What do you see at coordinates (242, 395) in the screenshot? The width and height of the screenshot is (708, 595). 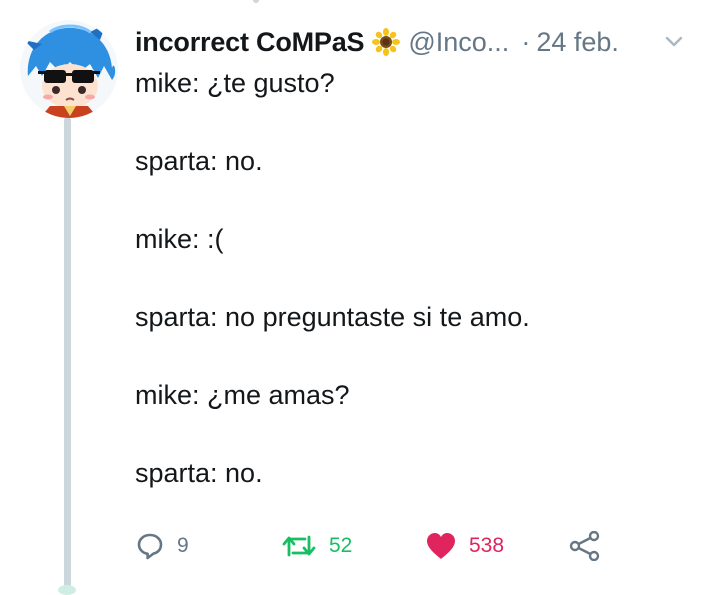 I see `tweet-line: mike: ¿me amas?` at bounding box center [242, 395].